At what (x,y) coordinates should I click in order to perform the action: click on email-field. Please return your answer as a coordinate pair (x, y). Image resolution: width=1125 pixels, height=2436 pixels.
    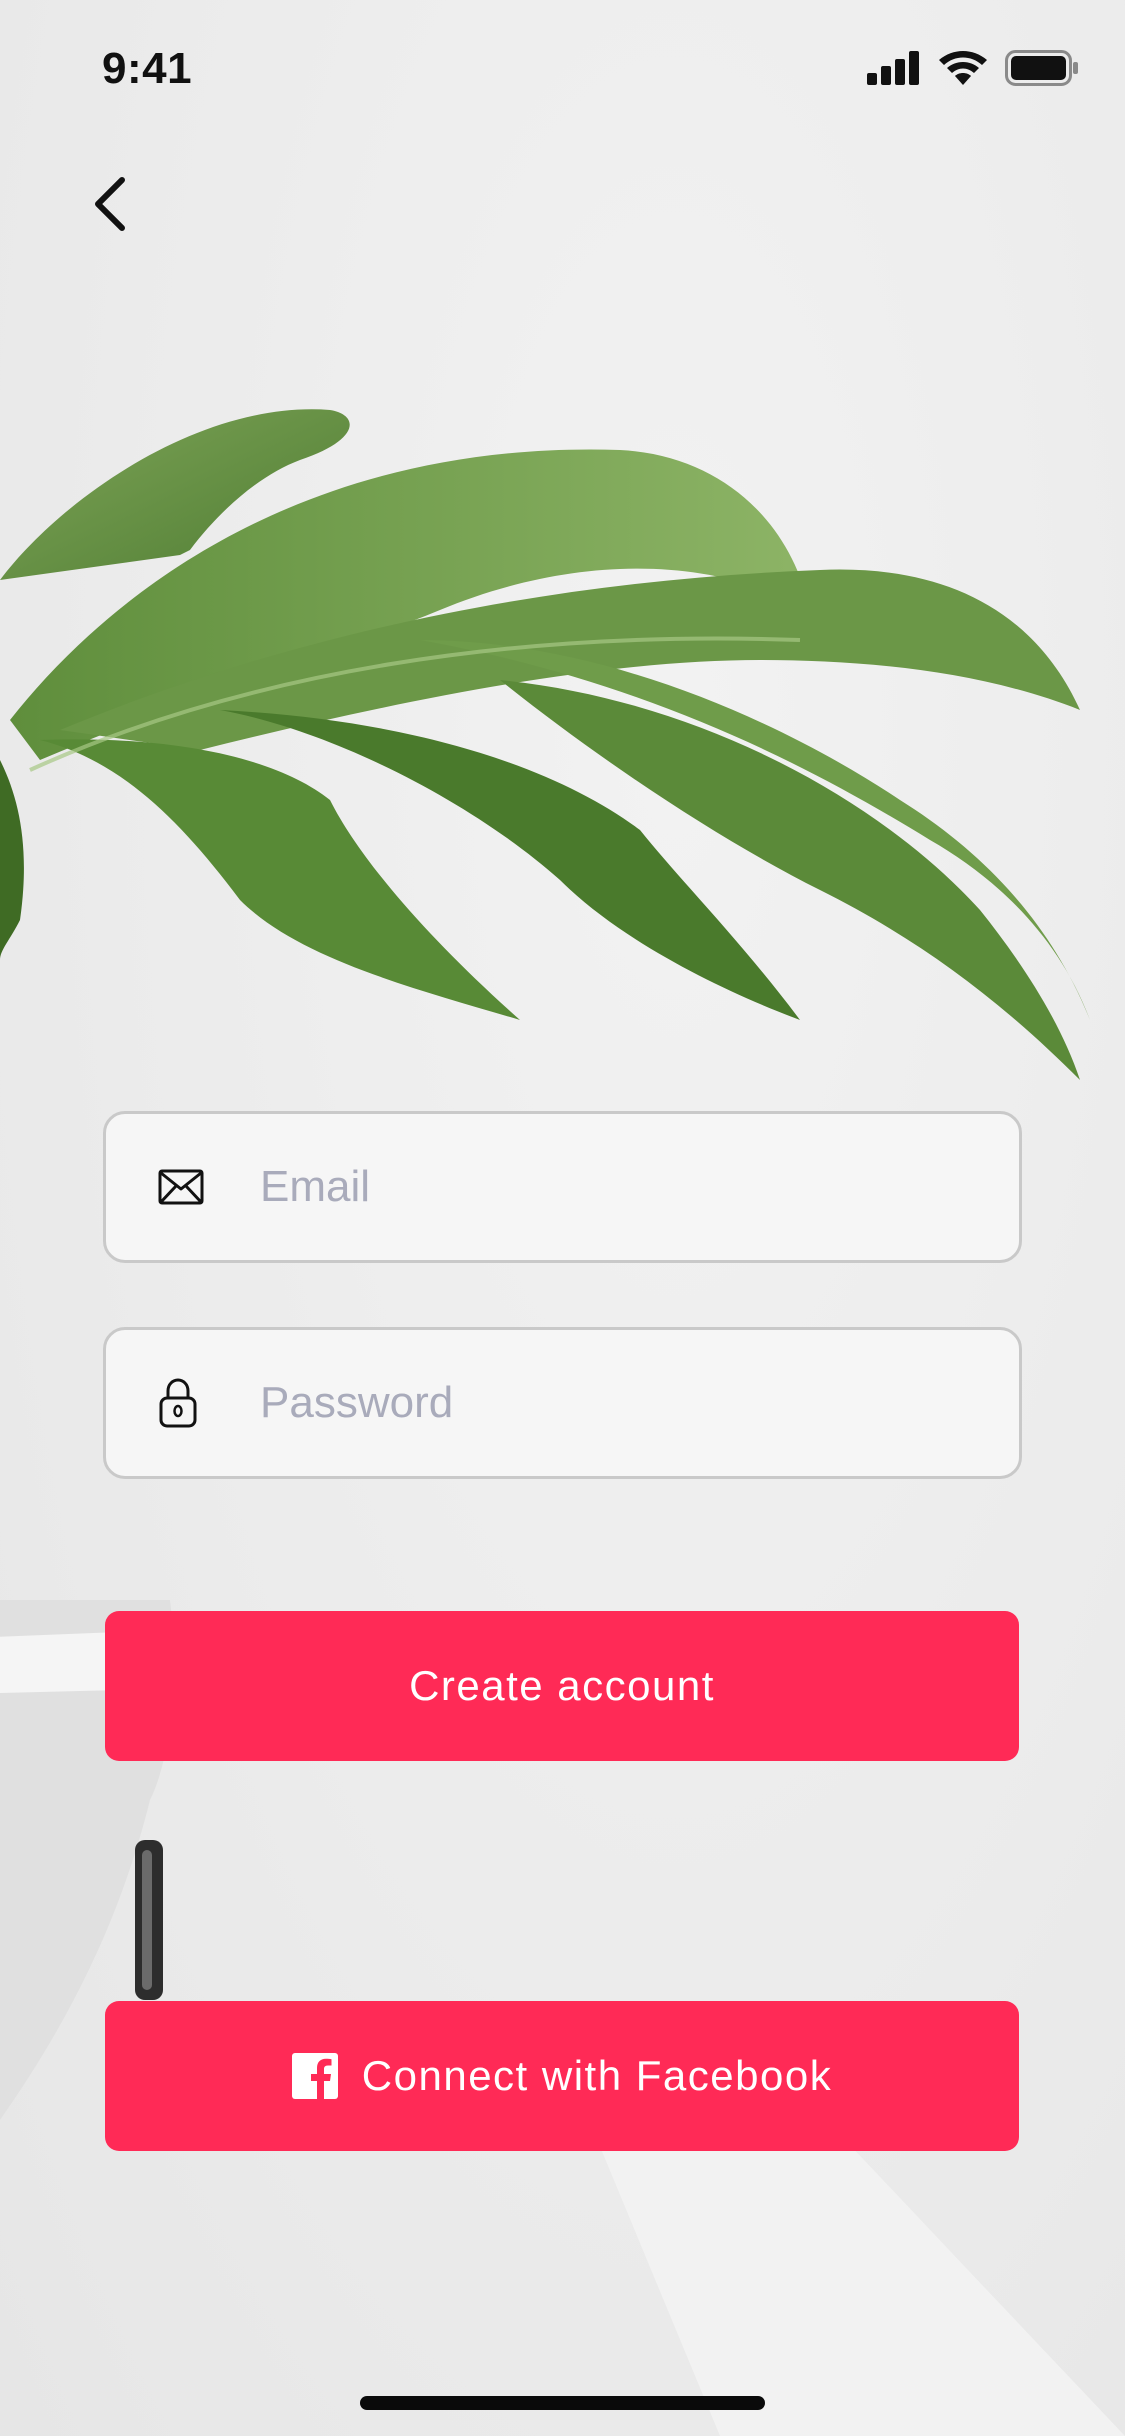
    Looking at the image, I should click on (562, 1187).